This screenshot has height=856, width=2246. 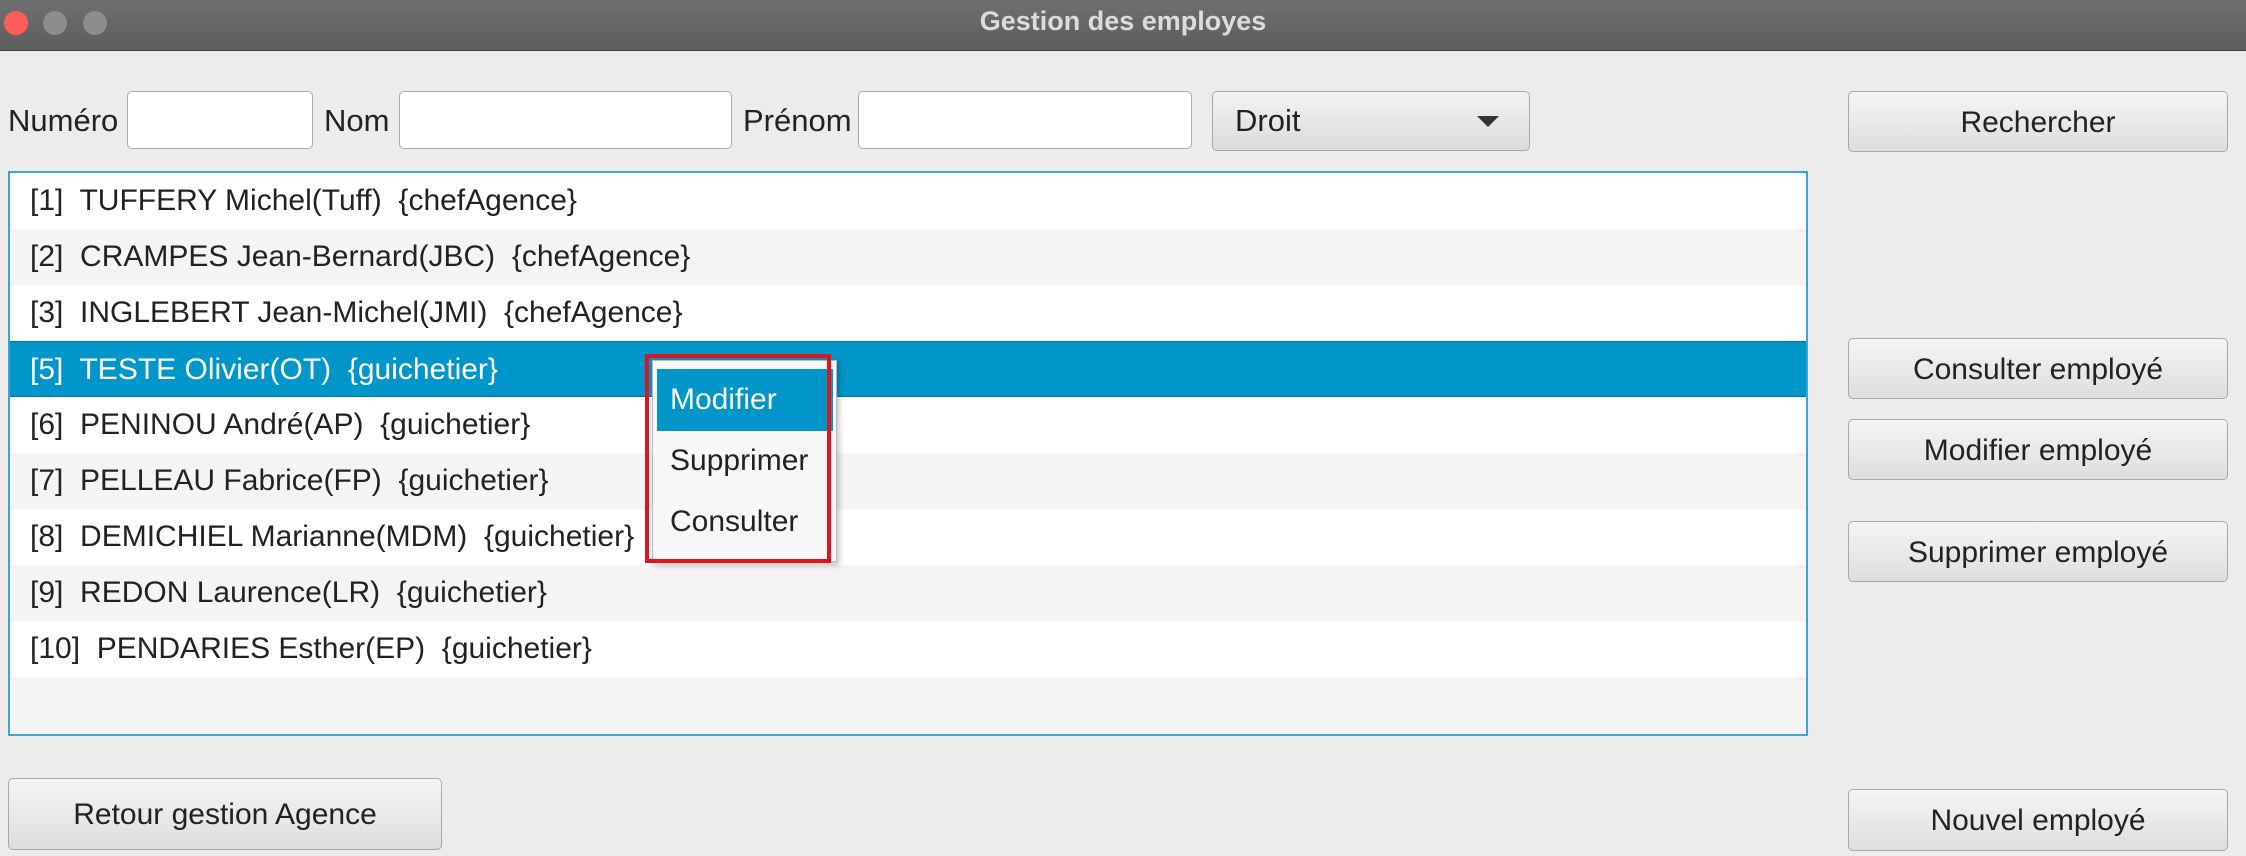 I want to click on modifier-employe-button: Modifier employé, so click(x=2038, y=449).